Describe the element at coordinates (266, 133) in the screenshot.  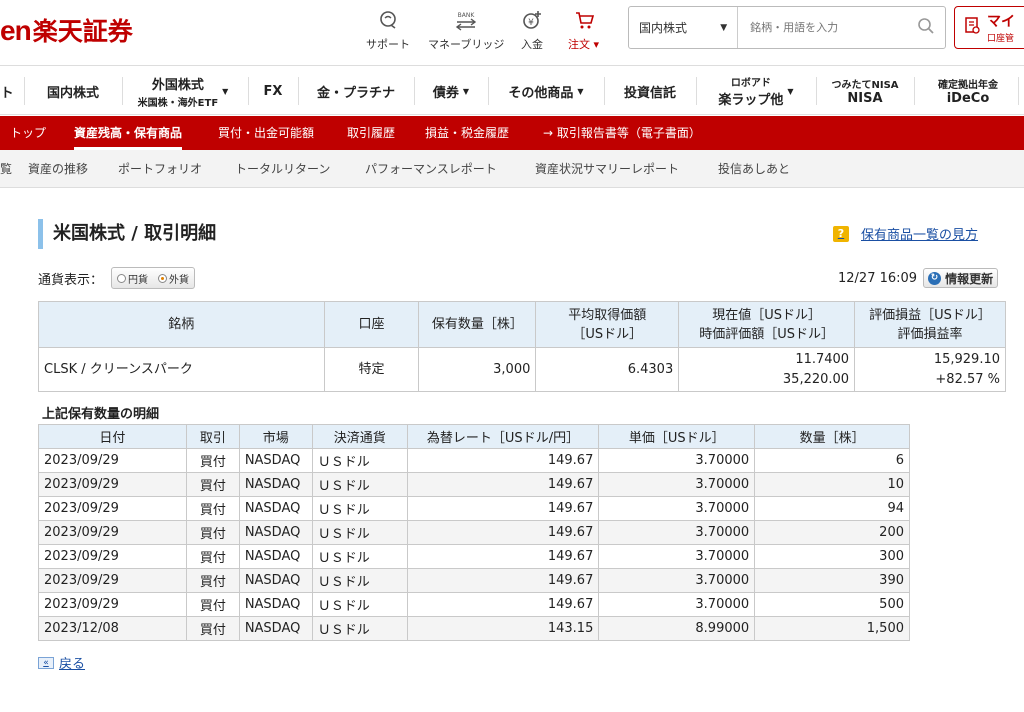
I see `account-nav-buying-power: 買付・出金可能額` at that location.